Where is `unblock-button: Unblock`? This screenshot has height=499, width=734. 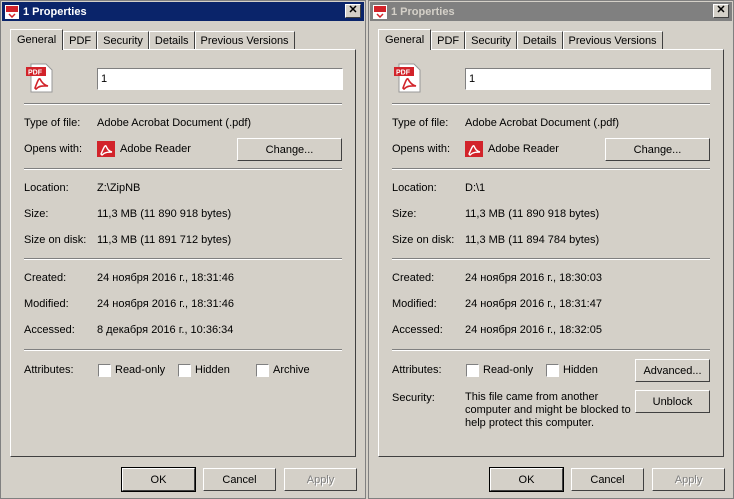 unblock-button: Unblock is located at coordinates (672, 401).